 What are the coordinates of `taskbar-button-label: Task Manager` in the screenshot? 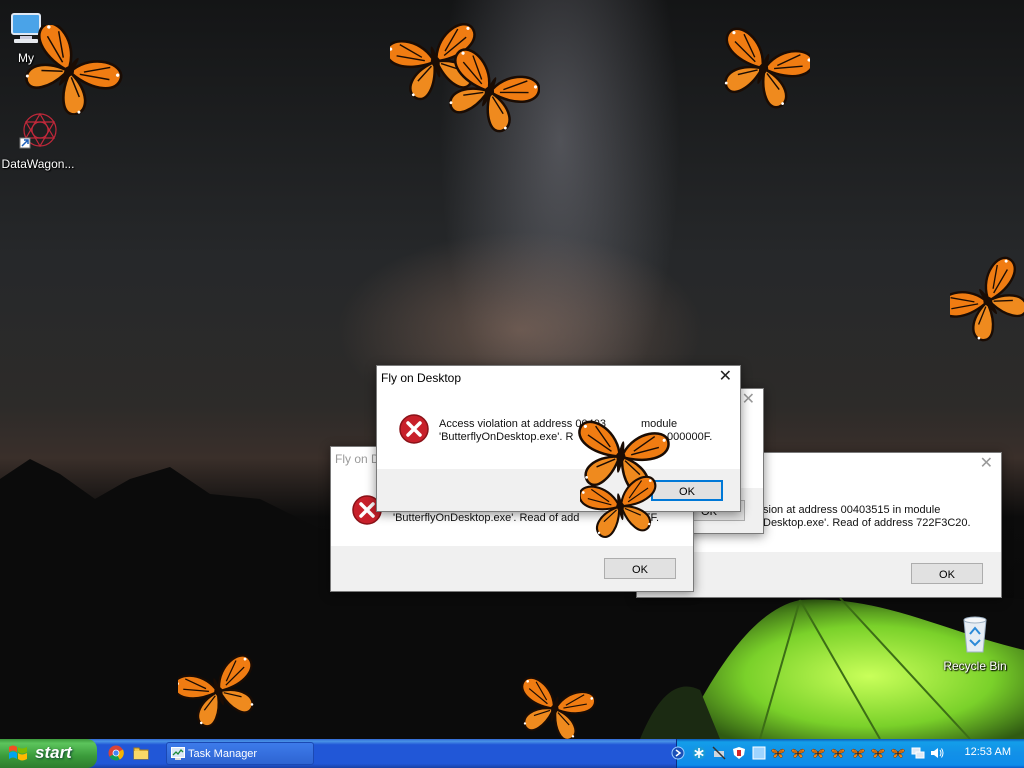 It's located at (223, 754).